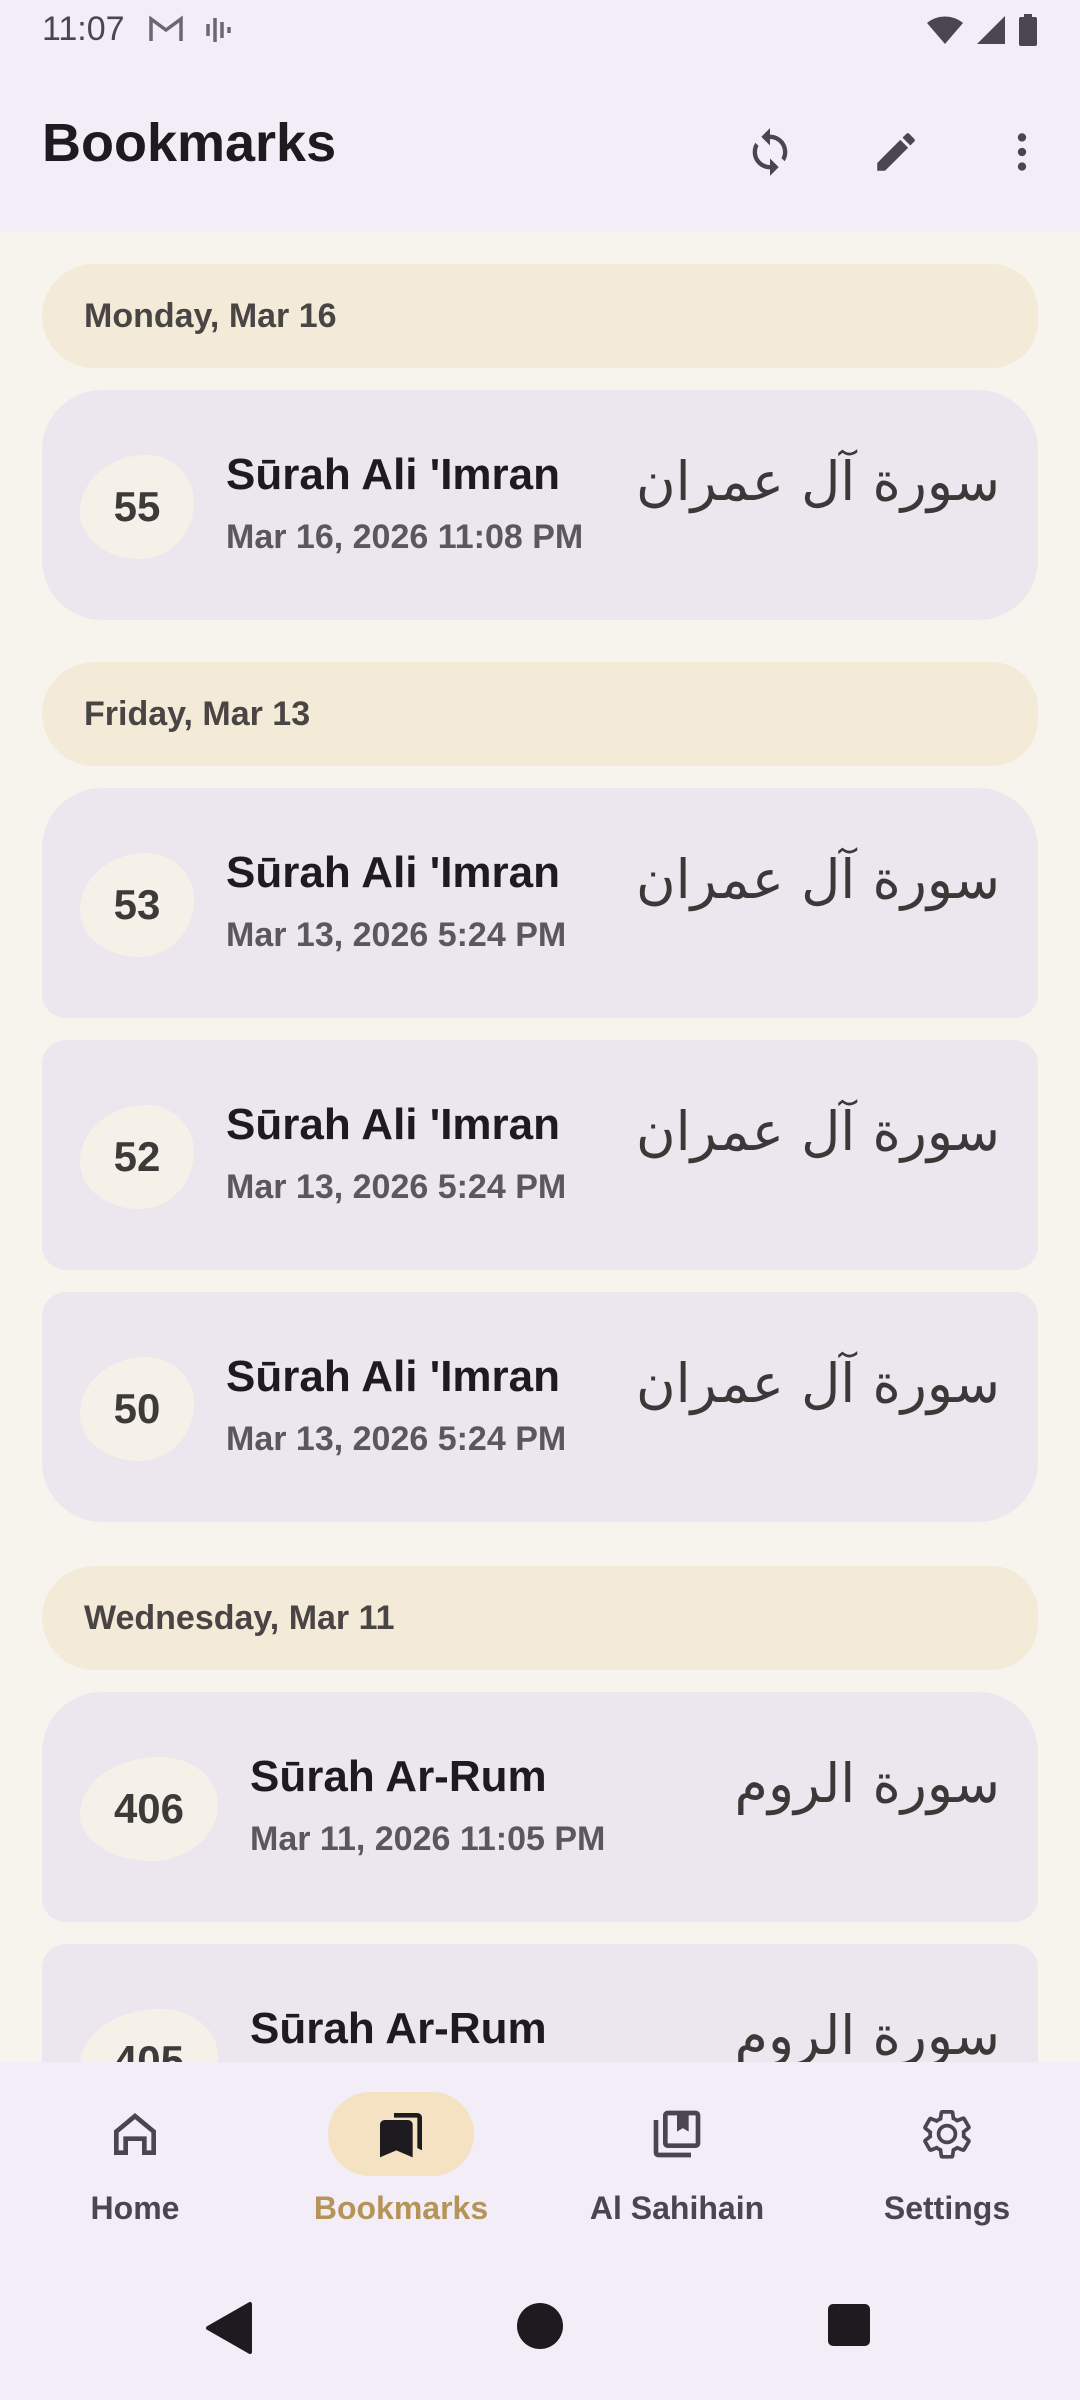 The width and height of the screenshot is (1080, 2400). Describe the element at coordinates (405, 537) in the screenshot. I see `bookmark-timestamp: Mar 16, 2026 11:08 PM` at that location.